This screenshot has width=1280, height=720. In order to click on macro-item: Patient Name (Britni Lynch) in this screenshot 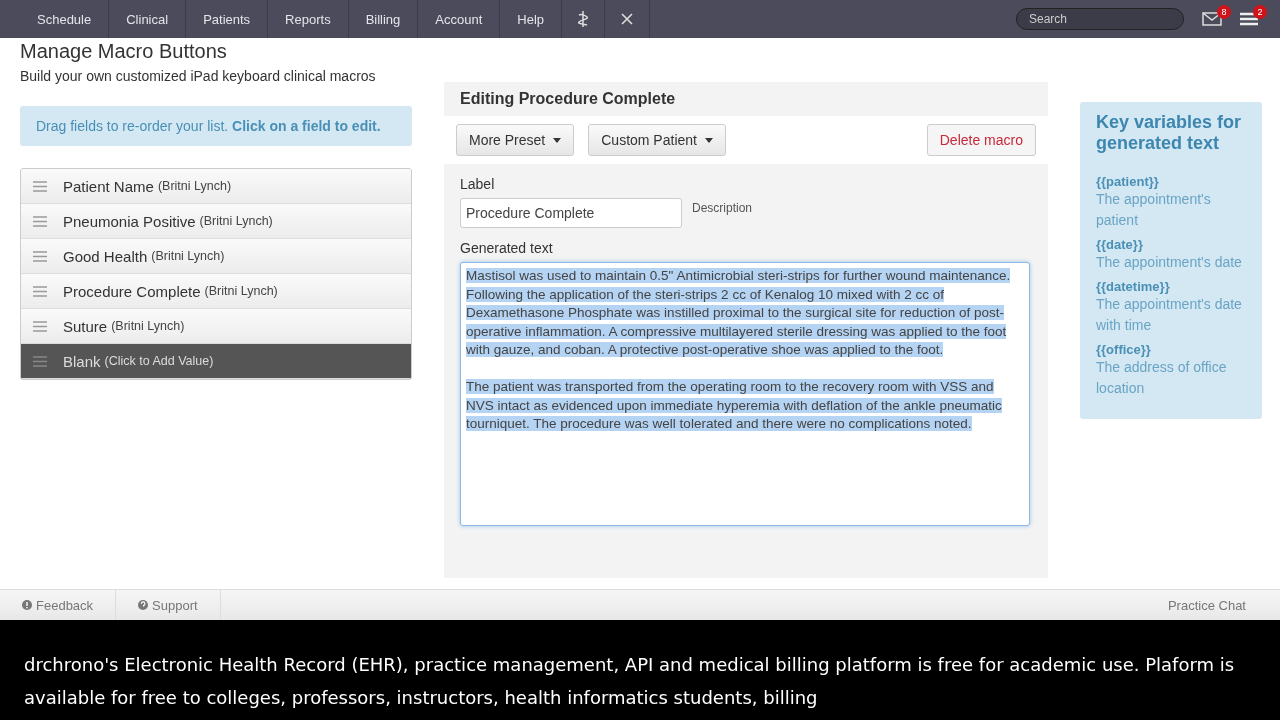, I will do `click(216, 186)`.